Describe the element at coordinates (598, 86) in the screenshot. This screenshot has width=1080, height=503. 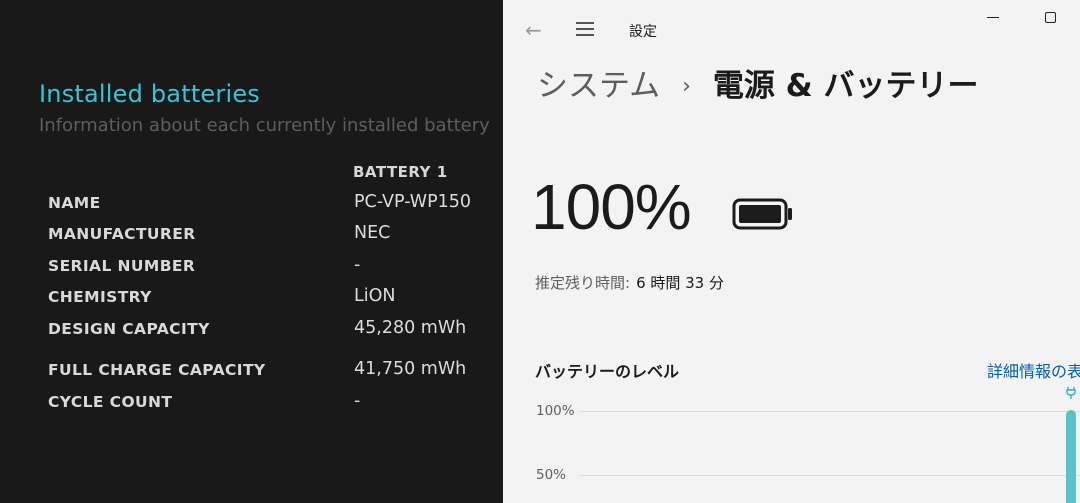
I see `breadcrumb-parent: システム` at that location.